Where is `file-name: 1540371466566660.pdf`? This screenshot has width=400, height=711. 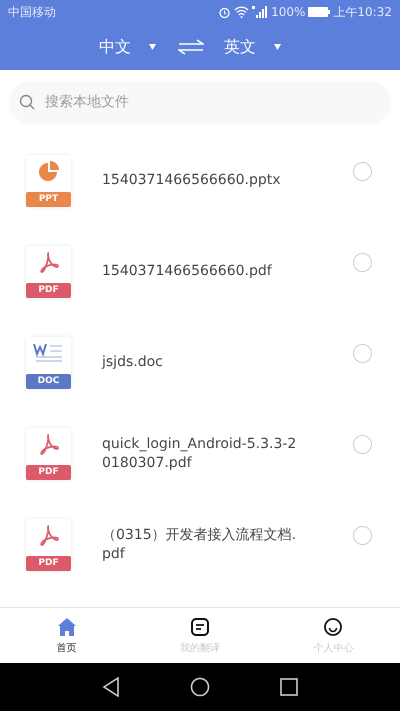 file-name: 1540371466566660.pdf is located at coordinates (187, 271).